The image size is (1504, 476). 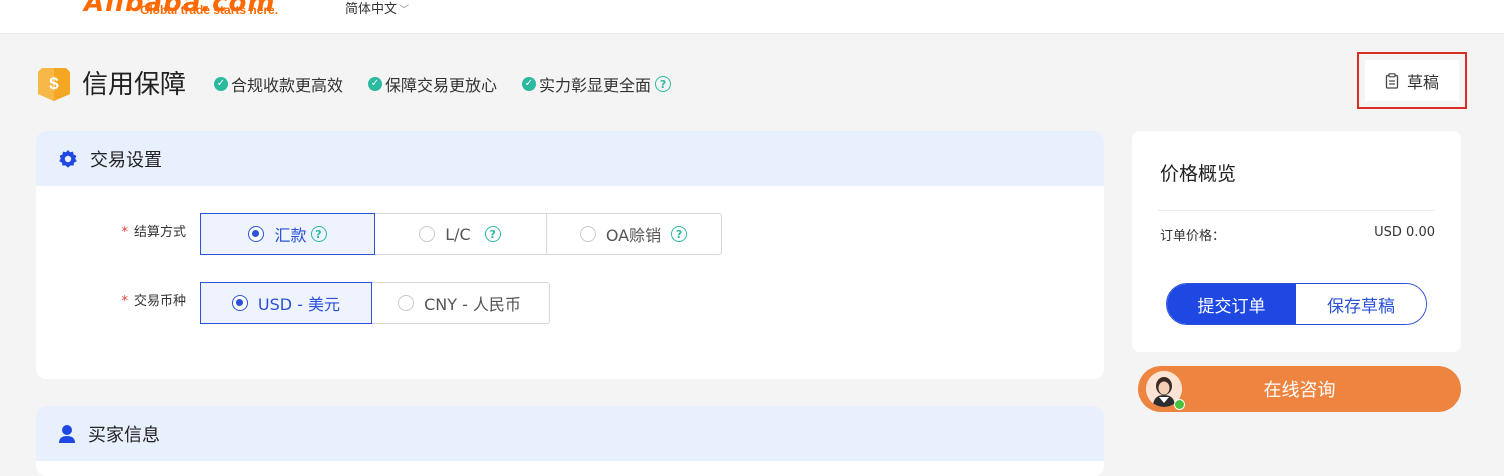 I want to click on online-consult-button: 在线咨询, so click(x=1299, y=389).